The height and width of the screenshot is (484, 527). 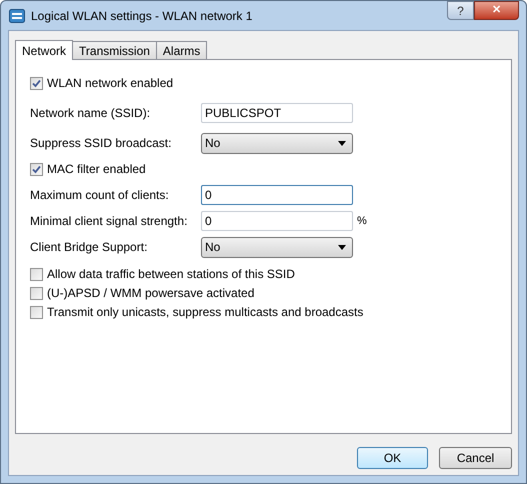 I want to click on field-label: Suppress SSID broadcast:, so click(x=101, y=143).